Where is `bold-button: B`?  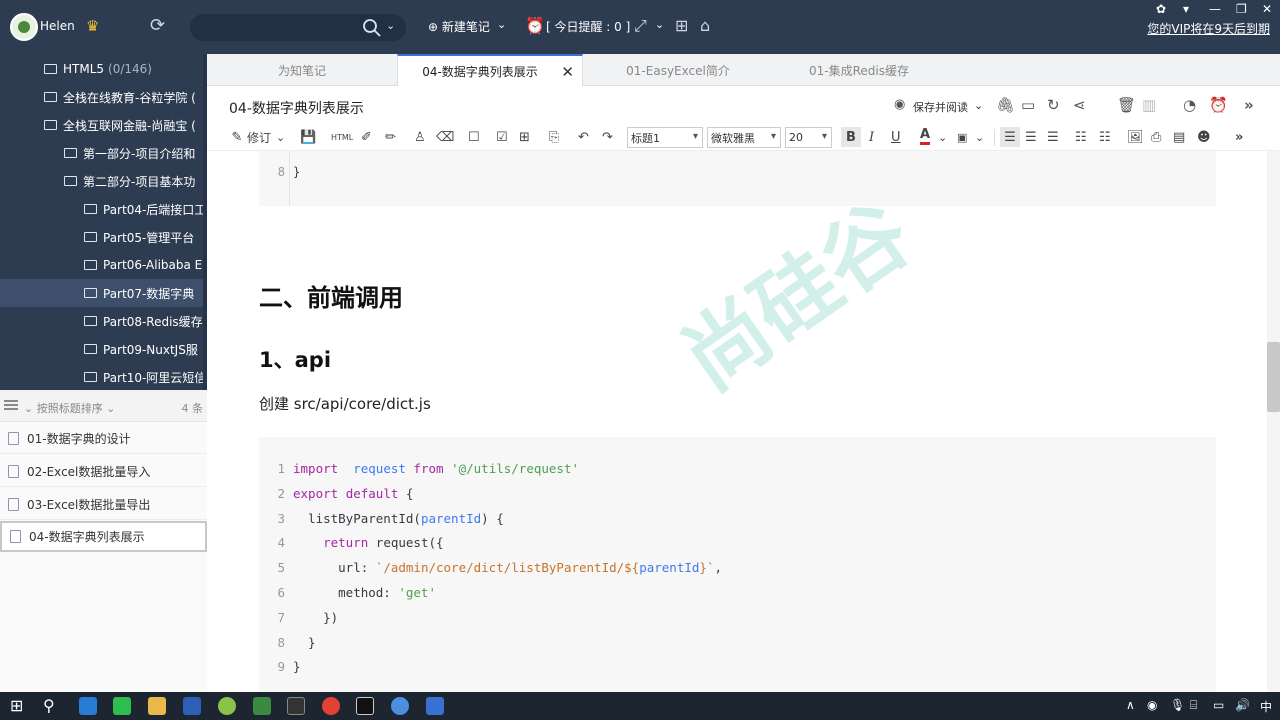
bold-button: B is located at coordinates (851, 137).